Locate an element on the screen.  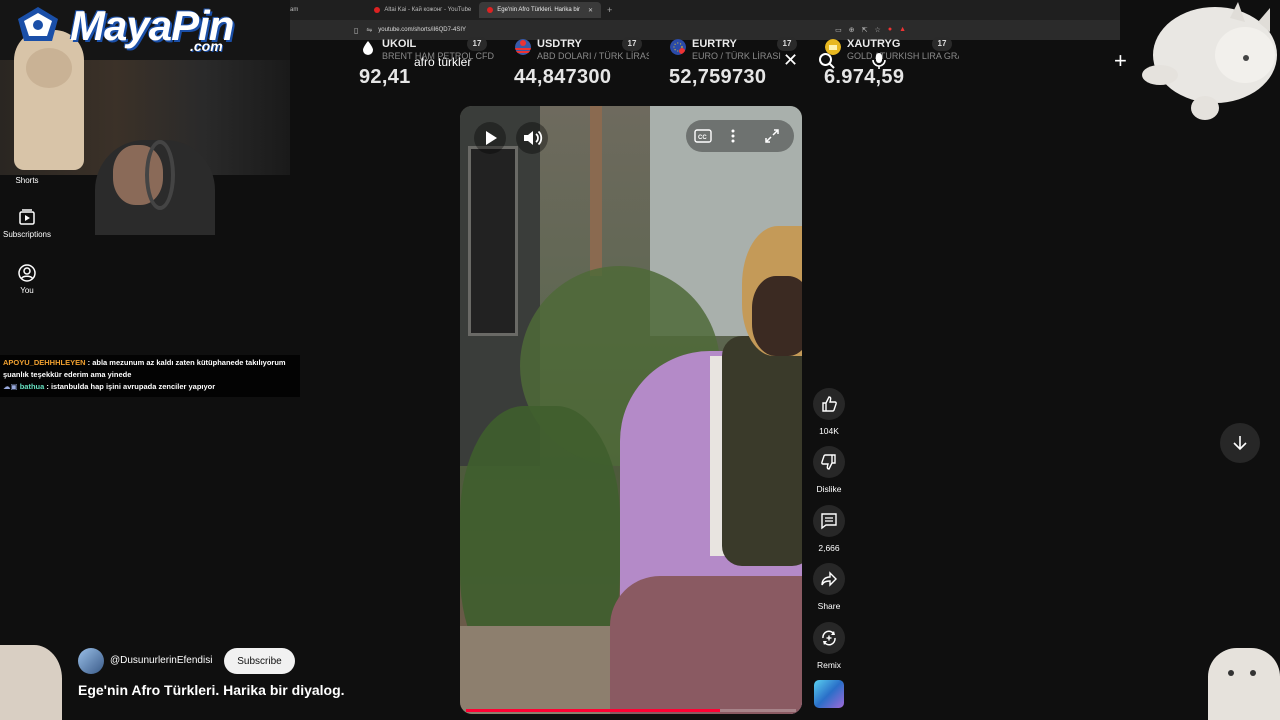
sidebar-item-label: Shorts is located at coordinates (27, 180).